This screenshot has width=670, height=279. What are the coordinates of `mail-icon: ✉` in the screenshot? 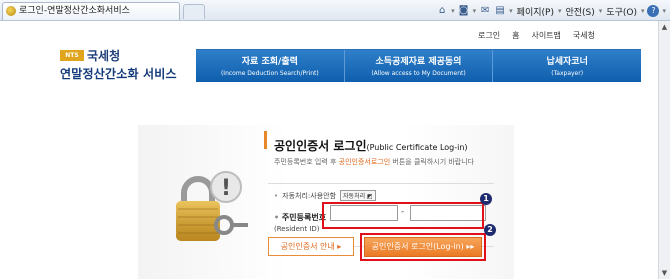 It's located at (485, 11).